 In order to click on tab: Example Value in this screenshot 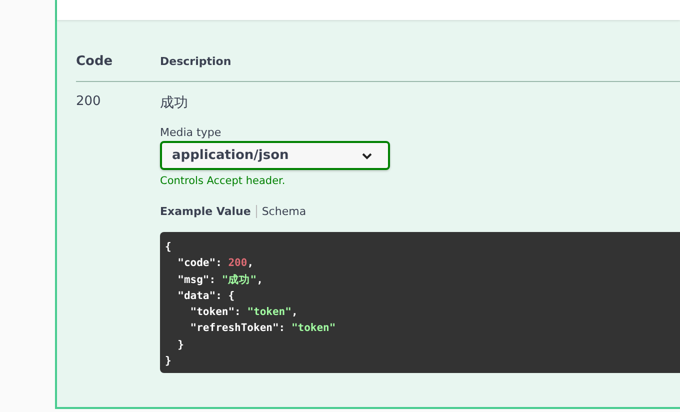, I will do `click(208, 211)`.